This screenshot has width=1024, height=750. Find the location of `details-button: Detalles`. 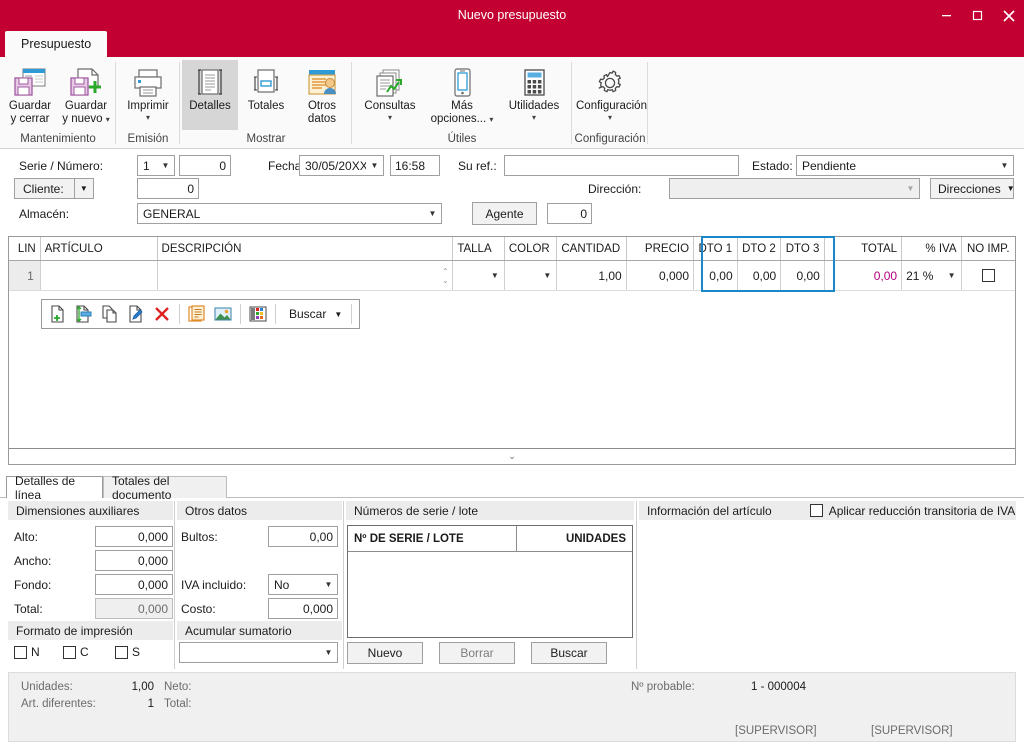

details-button: Detalles is located at coordinates (210, 95).